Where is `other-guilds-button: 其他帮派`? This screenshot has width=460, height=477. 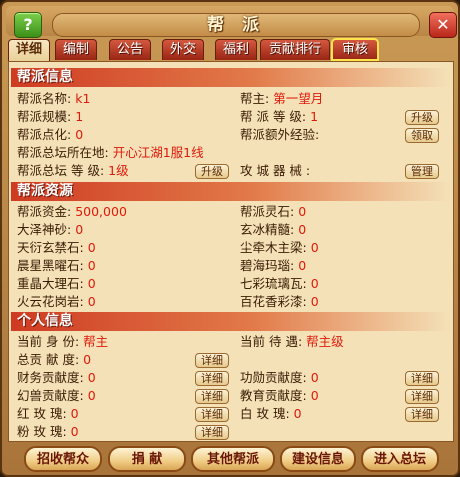 other-guilds-button: 其他帮派 is located at coordinates (233, 459).